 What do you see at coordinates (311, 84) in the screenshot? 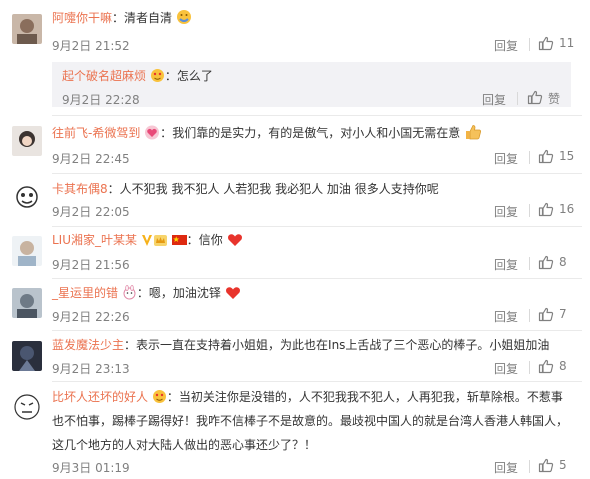
I see `sub-reply: 起个破名超麻烦 ：怎么了 9月2日 22:28 回复 赞` at bounding box center [311, 84].